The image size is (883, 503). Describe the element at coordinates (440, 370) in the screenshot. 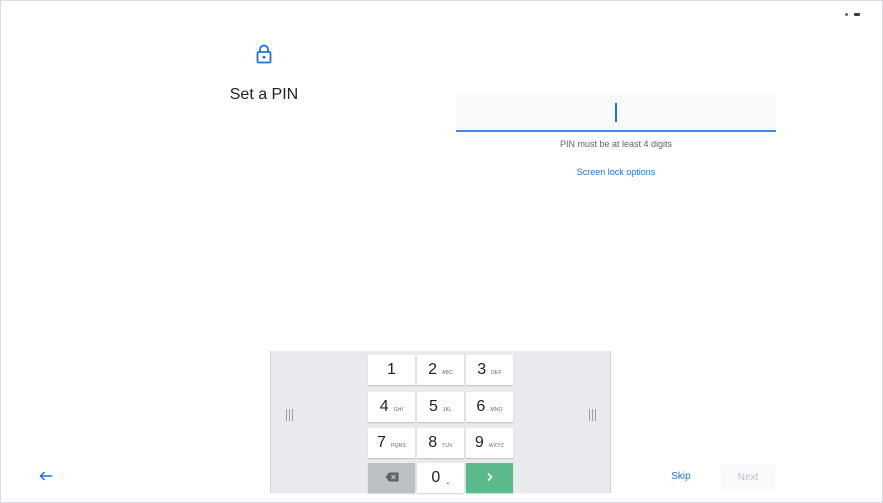

I see `key-2: 2 ABC` at that location.